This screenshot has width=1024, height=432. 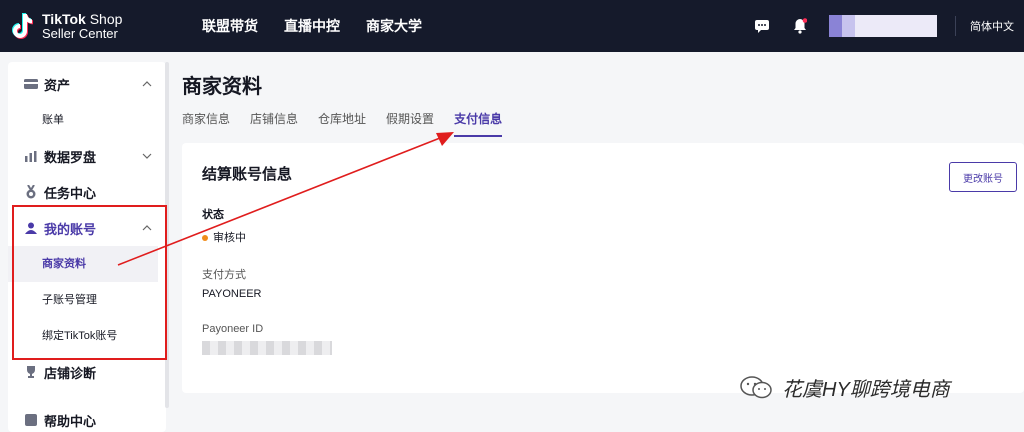 I want to click on account-avatar, so click(x=883, y=26).